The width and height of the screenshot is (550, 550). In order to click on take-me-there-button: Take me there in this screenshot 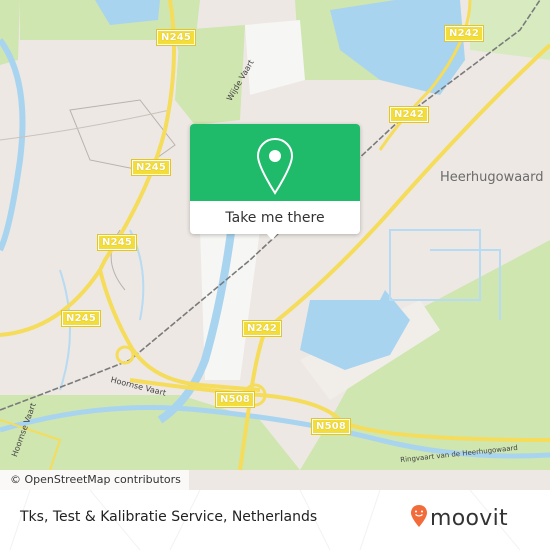, I will do `click(275, 217)`.